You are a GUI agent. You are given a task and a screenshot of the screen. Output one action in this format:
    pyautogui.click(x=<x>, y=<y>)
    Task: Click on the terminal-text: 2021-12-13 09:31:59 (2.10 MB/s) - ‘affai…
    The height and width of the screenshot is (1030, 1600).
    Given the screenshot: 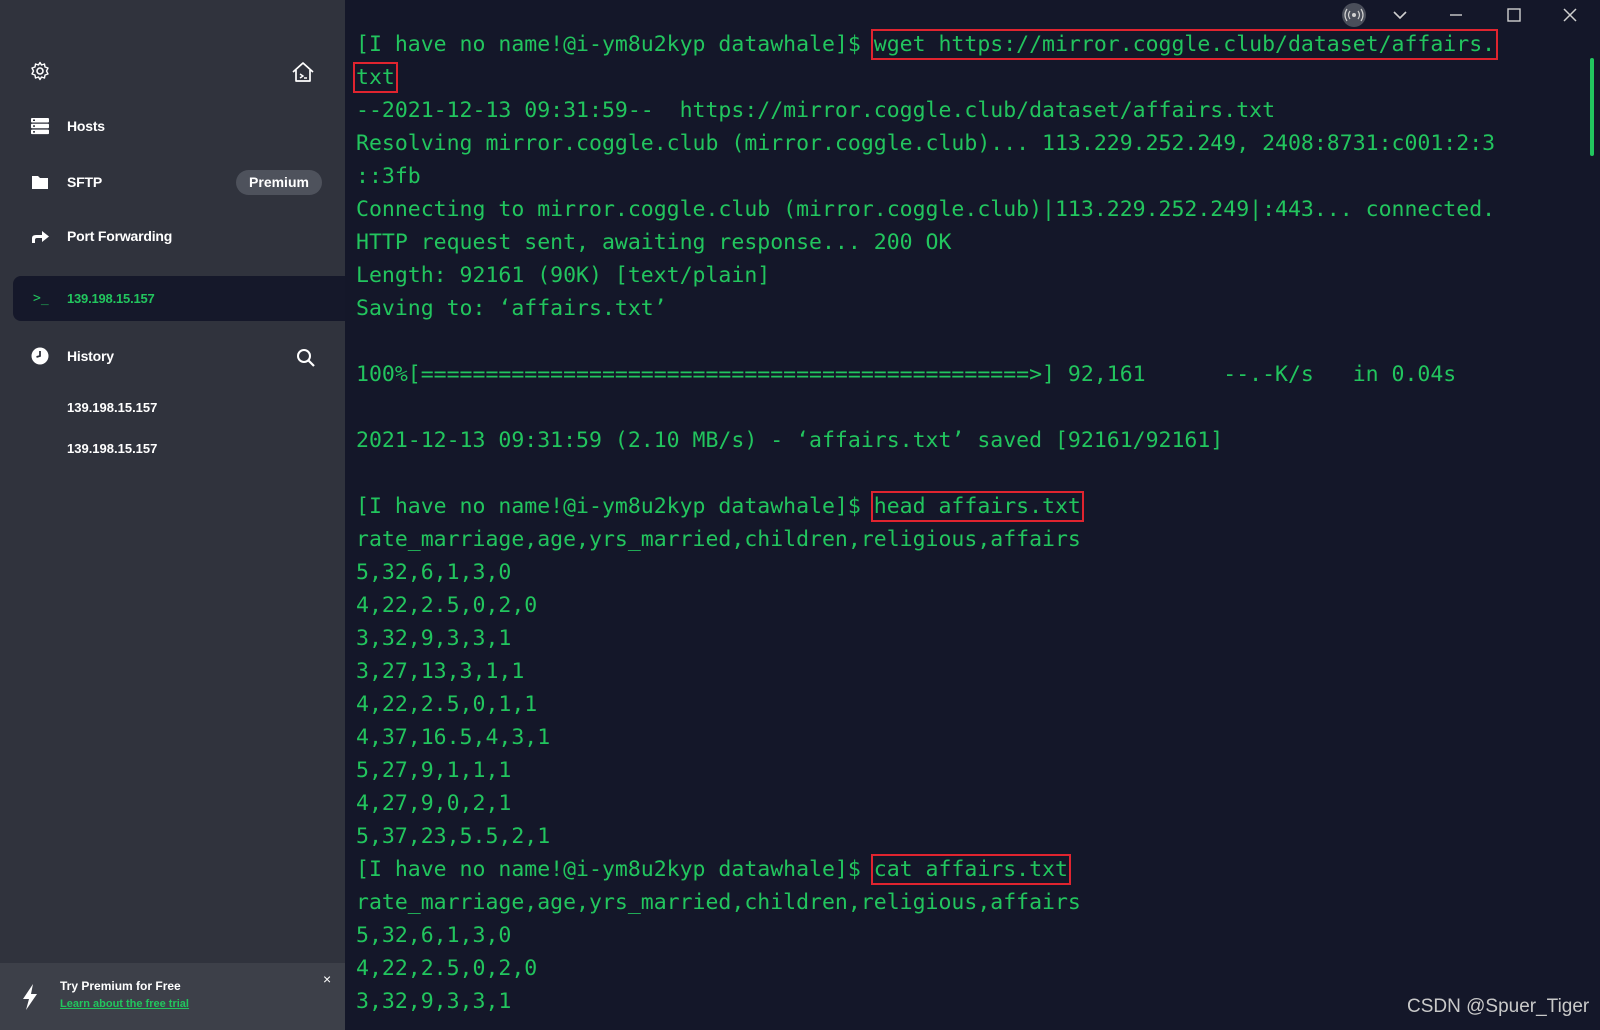 What is the action you would take?
    pyautogui.click(x=790, y=440)
    